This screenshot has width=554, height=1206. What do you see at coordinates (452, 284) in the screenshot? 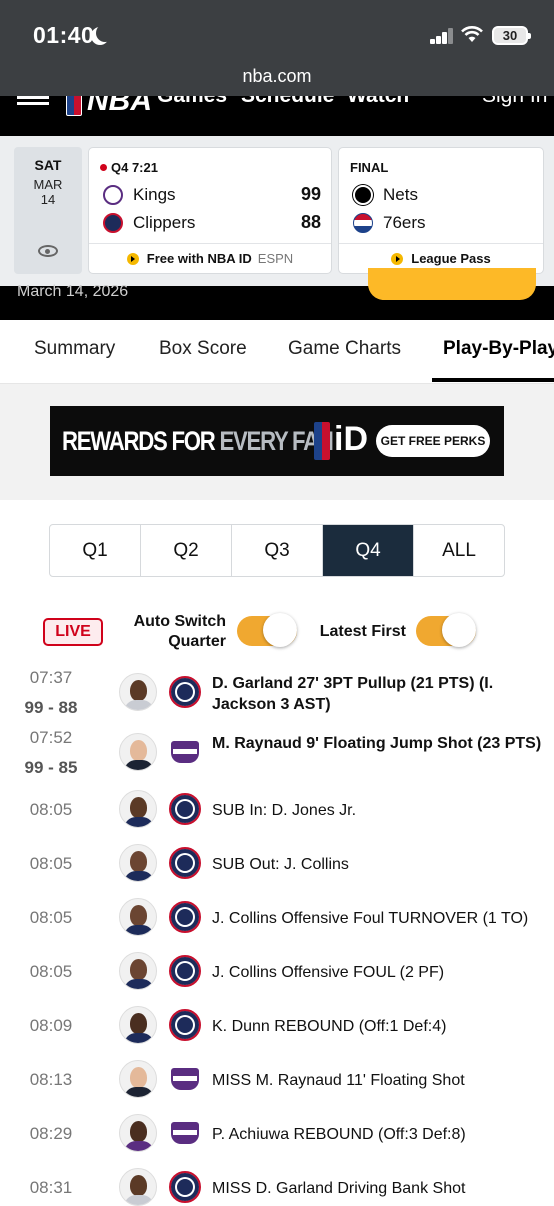
I see `watch-button` at bounding box center [452, 284].